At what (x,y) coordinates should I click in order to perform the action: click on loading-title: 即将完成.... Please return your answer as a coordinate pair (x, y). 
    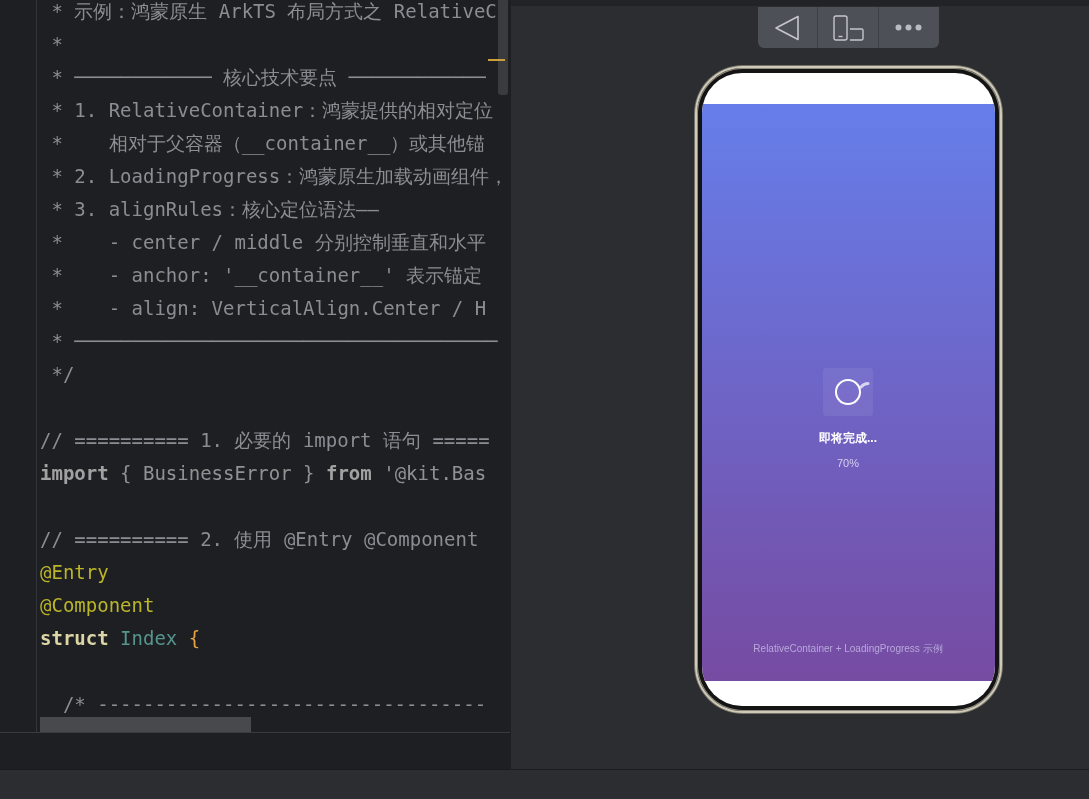
    Looking at the image, I should click on (848, 438).